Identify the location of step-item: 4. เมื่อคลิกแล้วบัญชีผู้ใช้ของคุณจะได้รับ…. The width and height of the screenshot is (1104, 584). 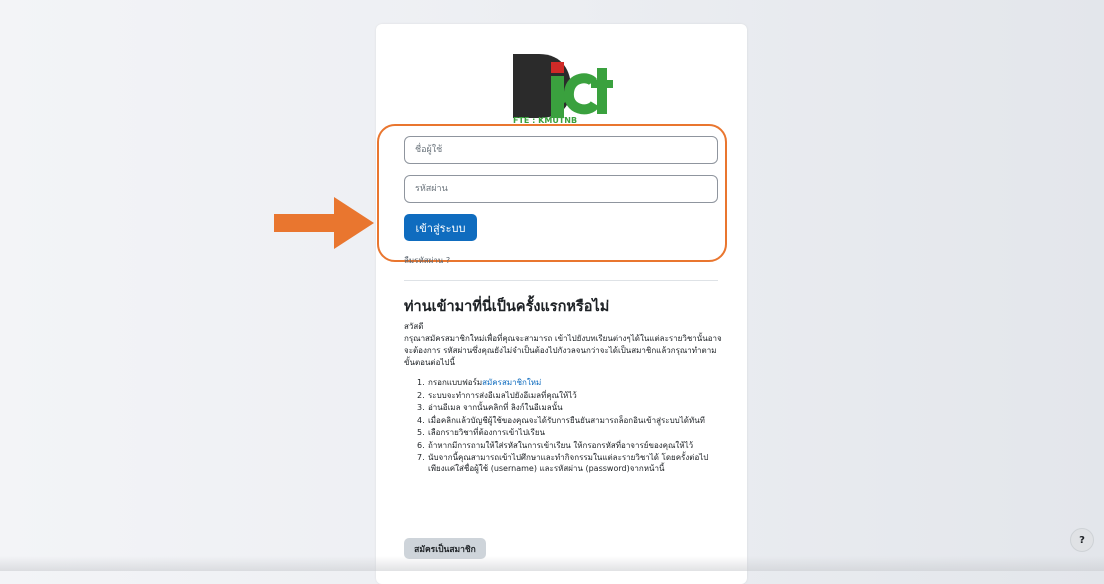
(563, 420).